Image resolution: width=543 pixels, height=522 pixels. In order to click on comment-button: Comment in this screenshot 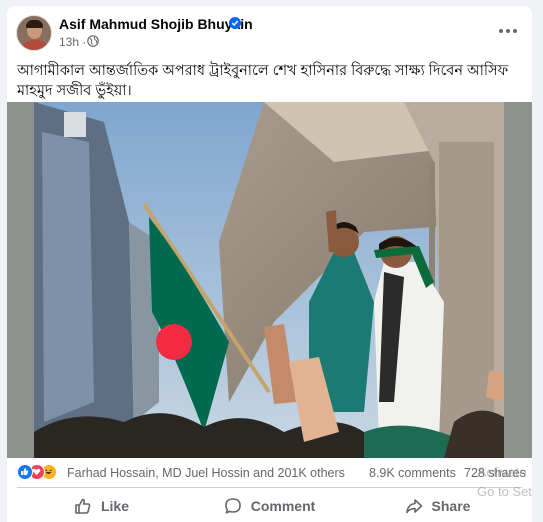, I will do `click(269, 505)`.